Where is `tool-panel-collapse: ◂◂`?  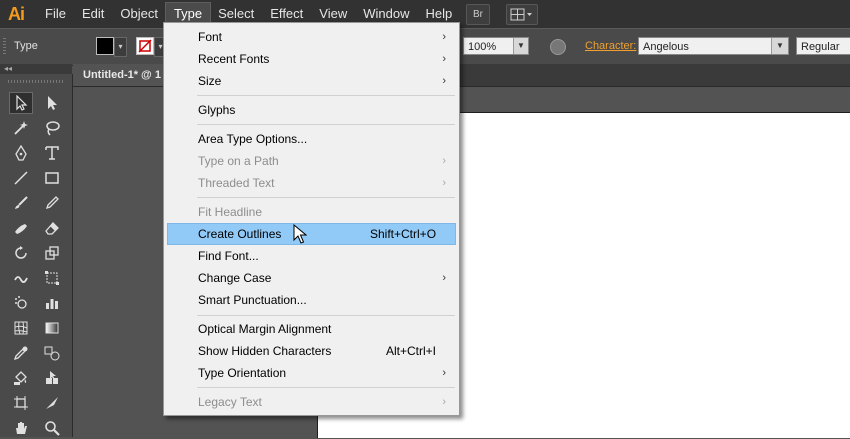
tool-panel-collapse: ◂◂ is located at coordinates (36, 69).